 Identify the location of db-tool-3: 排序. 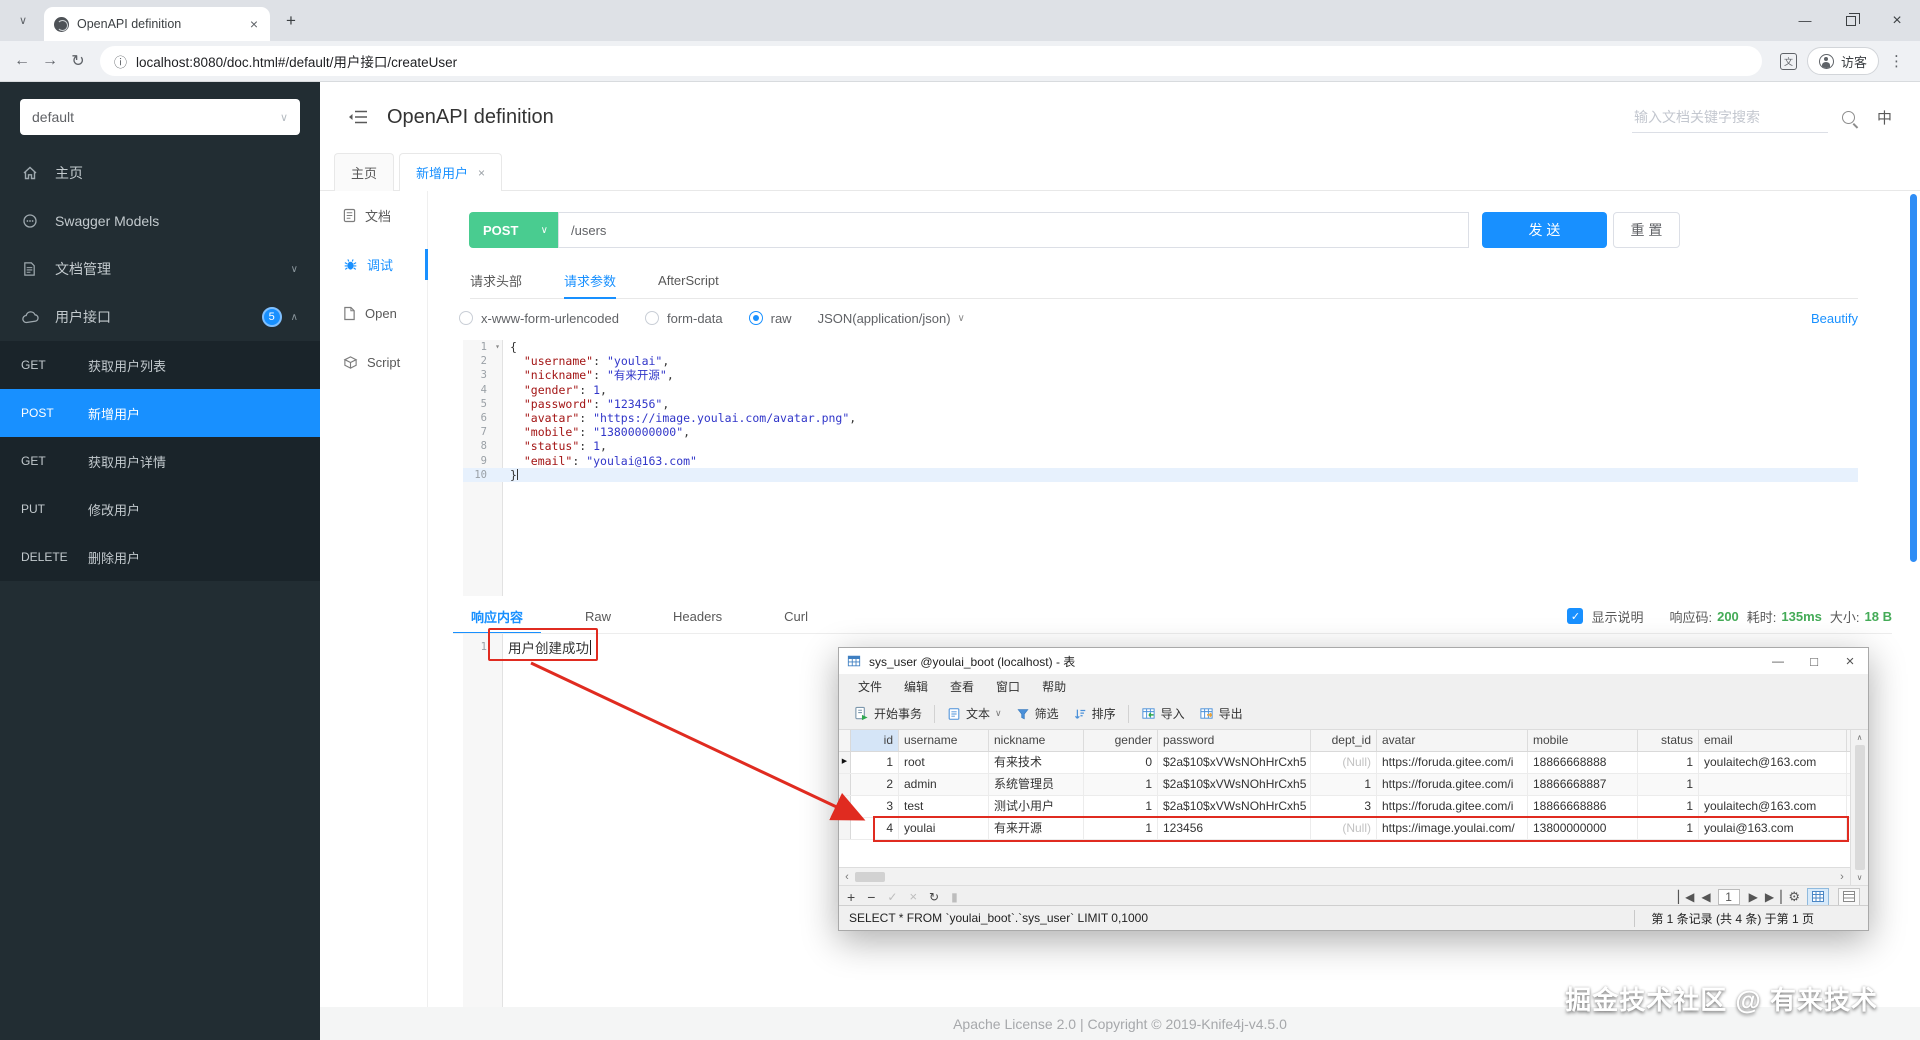
(1094, 714).